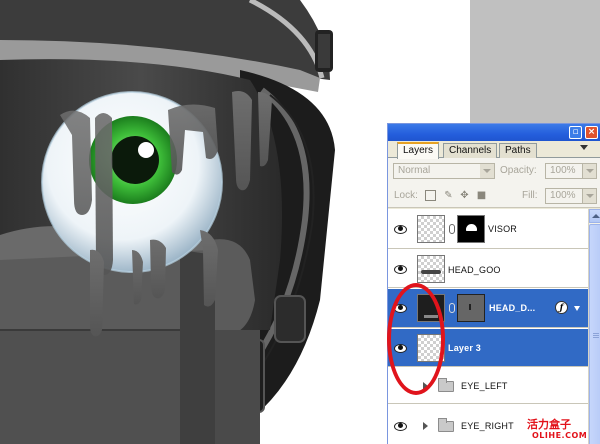 The image size is (600, 444). Describe the element at coordinates (530, 195) in the screenshot. I see `fill-label: Fill:` at that location.